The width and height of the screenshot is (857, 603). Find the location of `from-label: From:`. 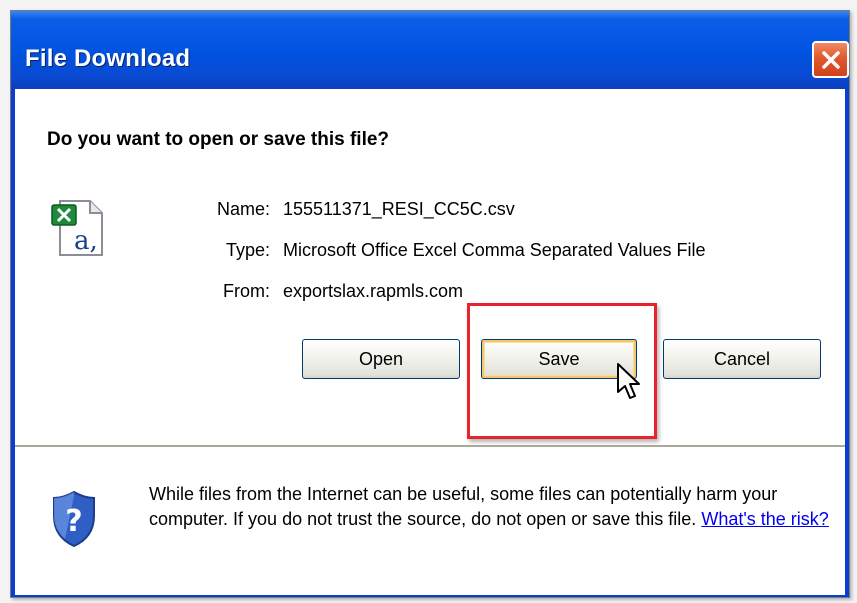

from-label: From: is located at coordinates (246, 291).